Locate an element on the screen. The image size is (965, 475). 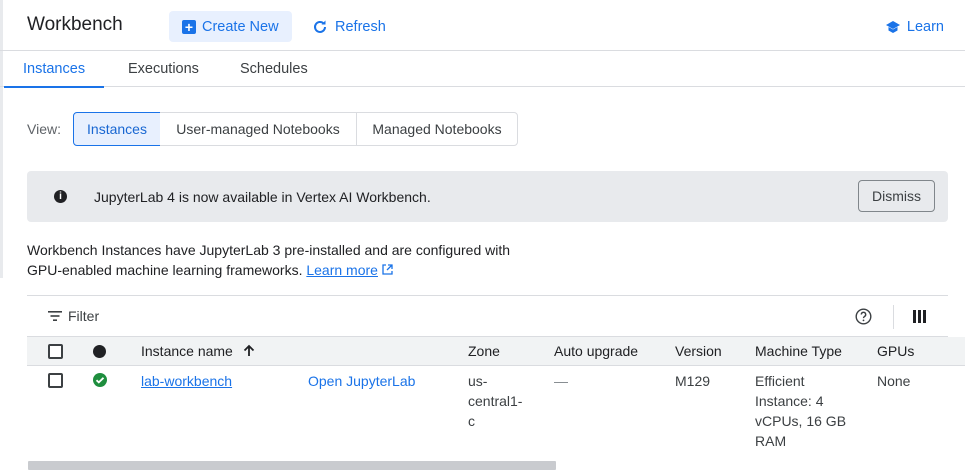
zone-line-3: c is located at coordinates (471, 421).